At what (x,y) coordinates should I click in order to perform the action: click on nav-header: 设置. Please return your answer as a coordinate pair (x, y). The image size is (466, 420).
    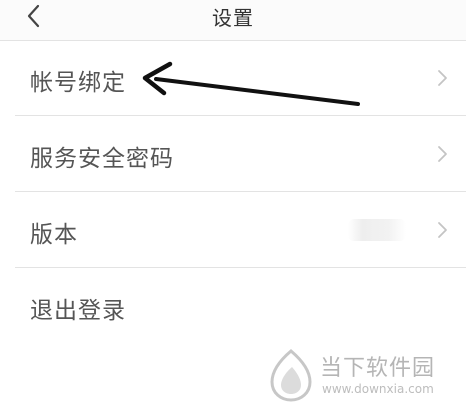
    Looking at the image, I should click on (233, 20).